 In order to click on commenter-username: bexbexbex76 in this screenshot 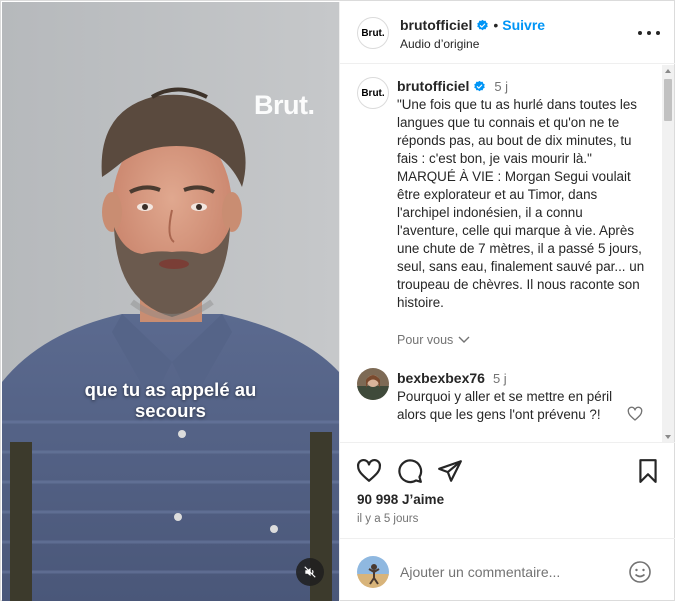, I will do `click(441, 378)`.